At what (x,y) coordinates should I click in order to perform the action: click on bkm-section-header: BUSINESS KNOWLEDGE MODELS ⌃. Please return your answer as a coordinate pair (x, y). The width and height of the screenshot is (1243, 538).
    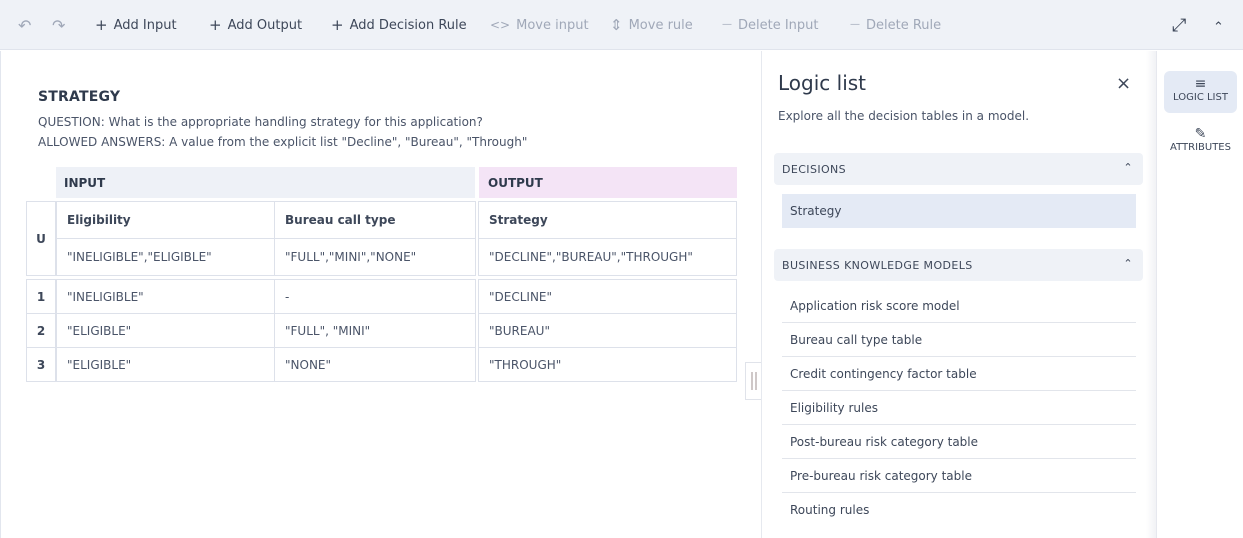
    Looking at the image, I should click on (958, 265).